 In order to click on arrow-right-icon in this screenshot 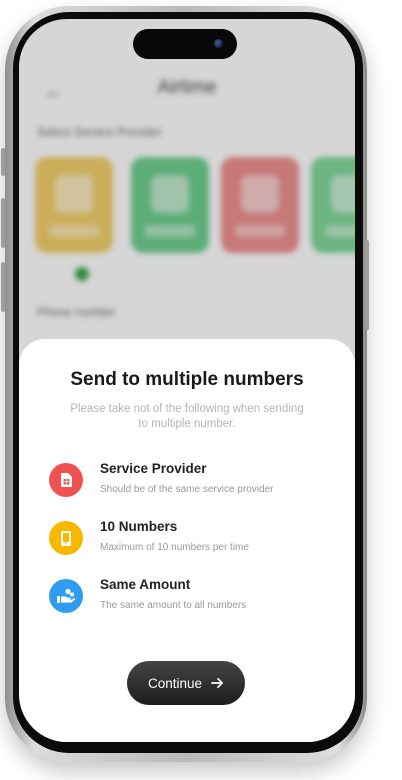, I will do `click(217, 683)`.